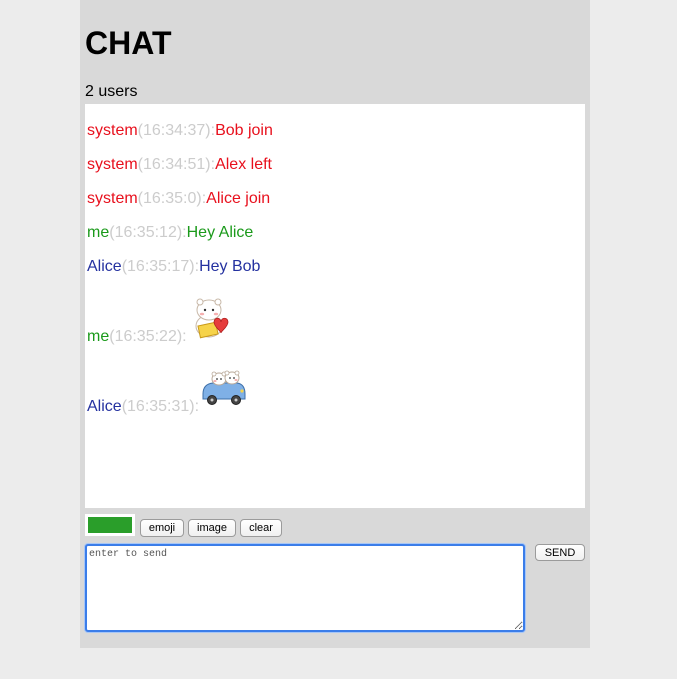 Image resolution: width=677 pixels, height=679 pixels. I want to click on clear-button: clear, so click(261, 528).